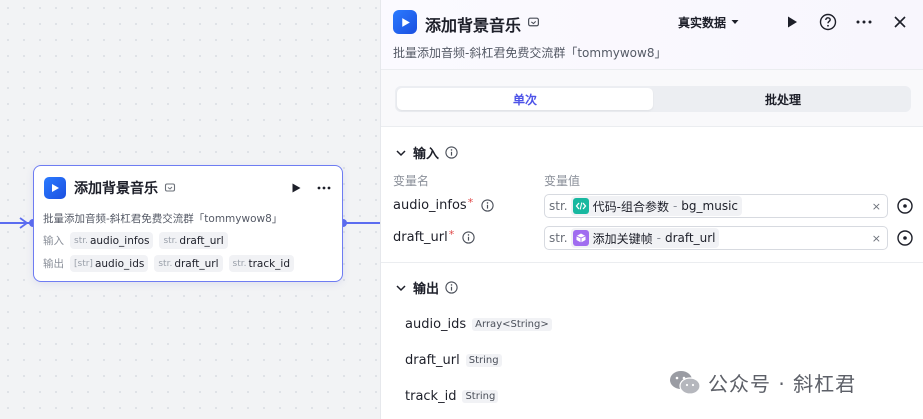 The image size is (923, 419). Describe the element at coordinates (652, 262) in the screenshot. I see `section-divider` at that location.